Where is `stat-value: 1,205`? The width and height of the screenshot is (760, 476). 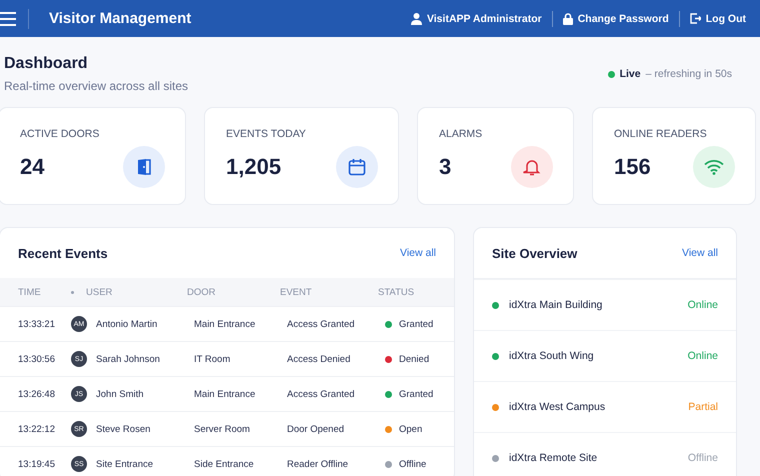
stat-value: 1,205 is located at coordinates (254, 167).